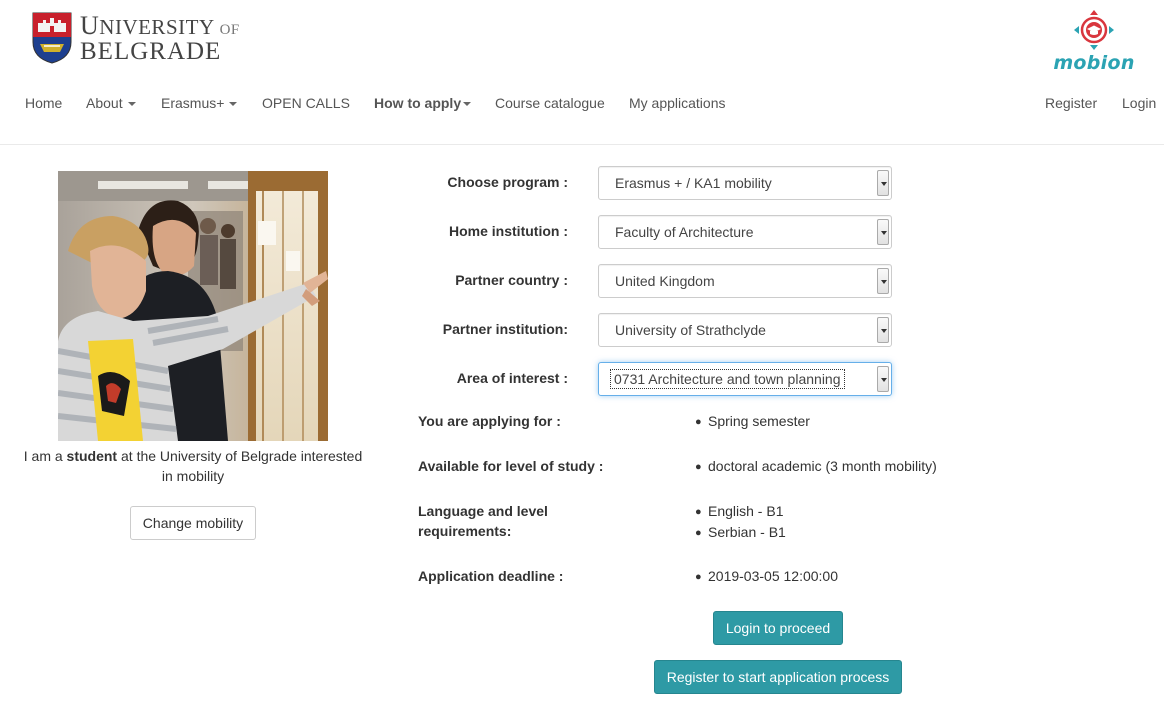  I want to click on university-logo: UNIVERSITY OF BELGRADE, so click(136, 38).